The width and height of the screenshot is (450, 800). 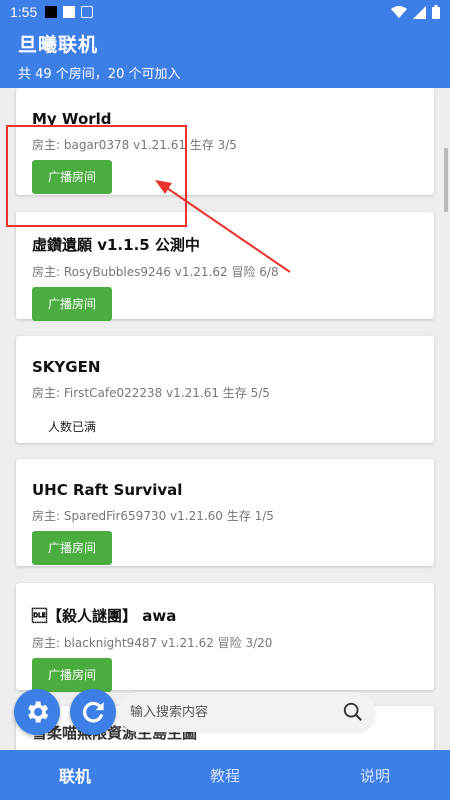 I want to click on room-host-info: 房主: RosyBubbles9246 v1.21.62 冒险 6/8, so click(x=155, y=272).